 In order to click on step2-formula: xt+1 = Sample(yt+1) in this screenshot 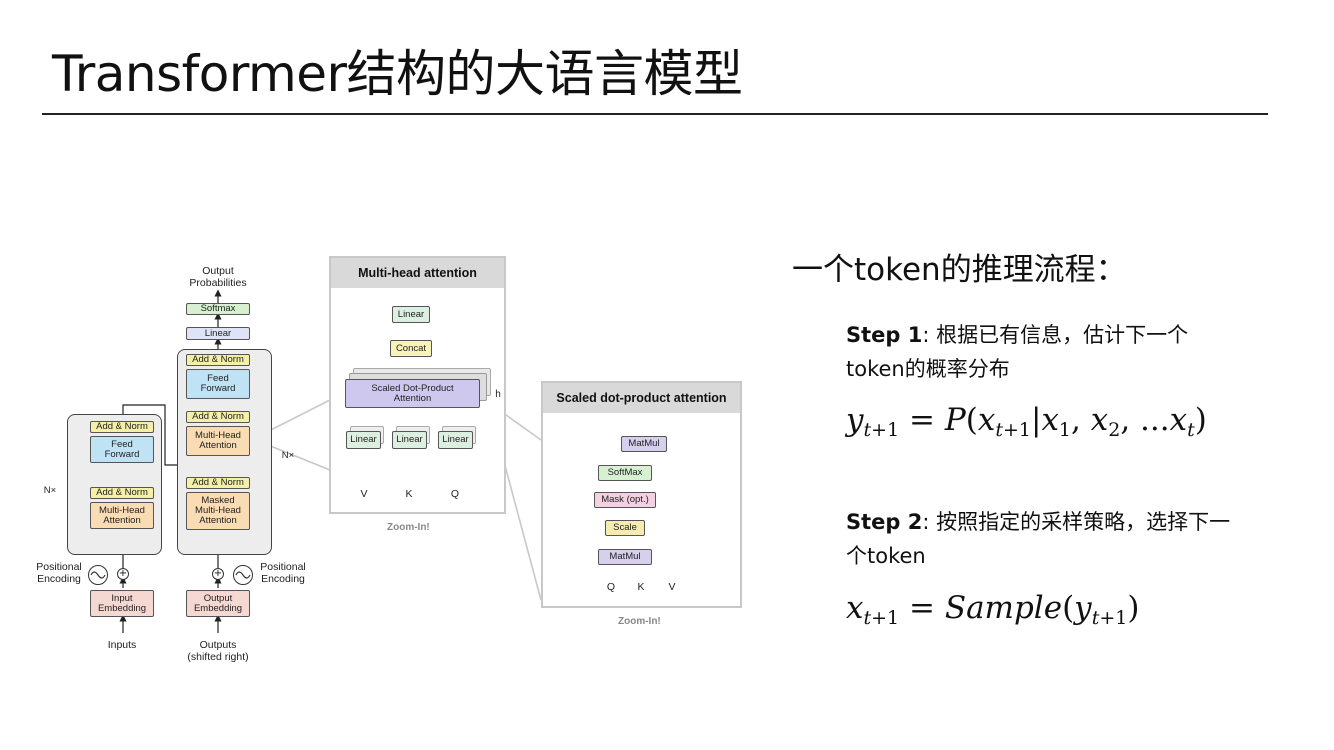, I will do `click(993, 609)`.